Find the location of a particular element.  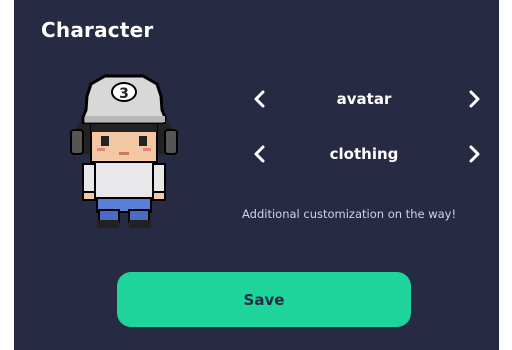

clothing-next-button is located at coordinates (474, 154).